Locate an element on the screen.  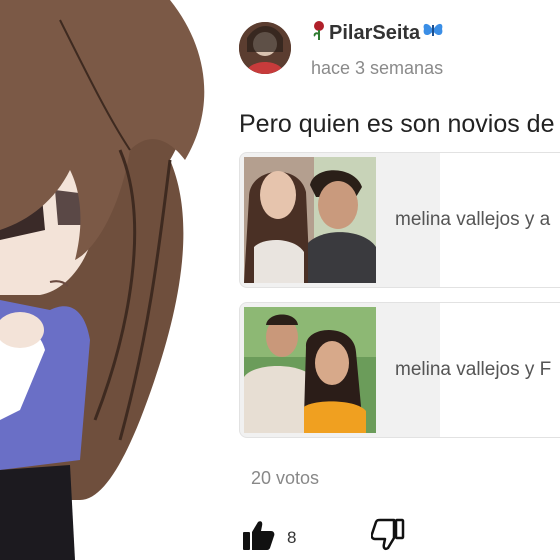
vote-count: 20 votos is located at coordinates (285, 478).